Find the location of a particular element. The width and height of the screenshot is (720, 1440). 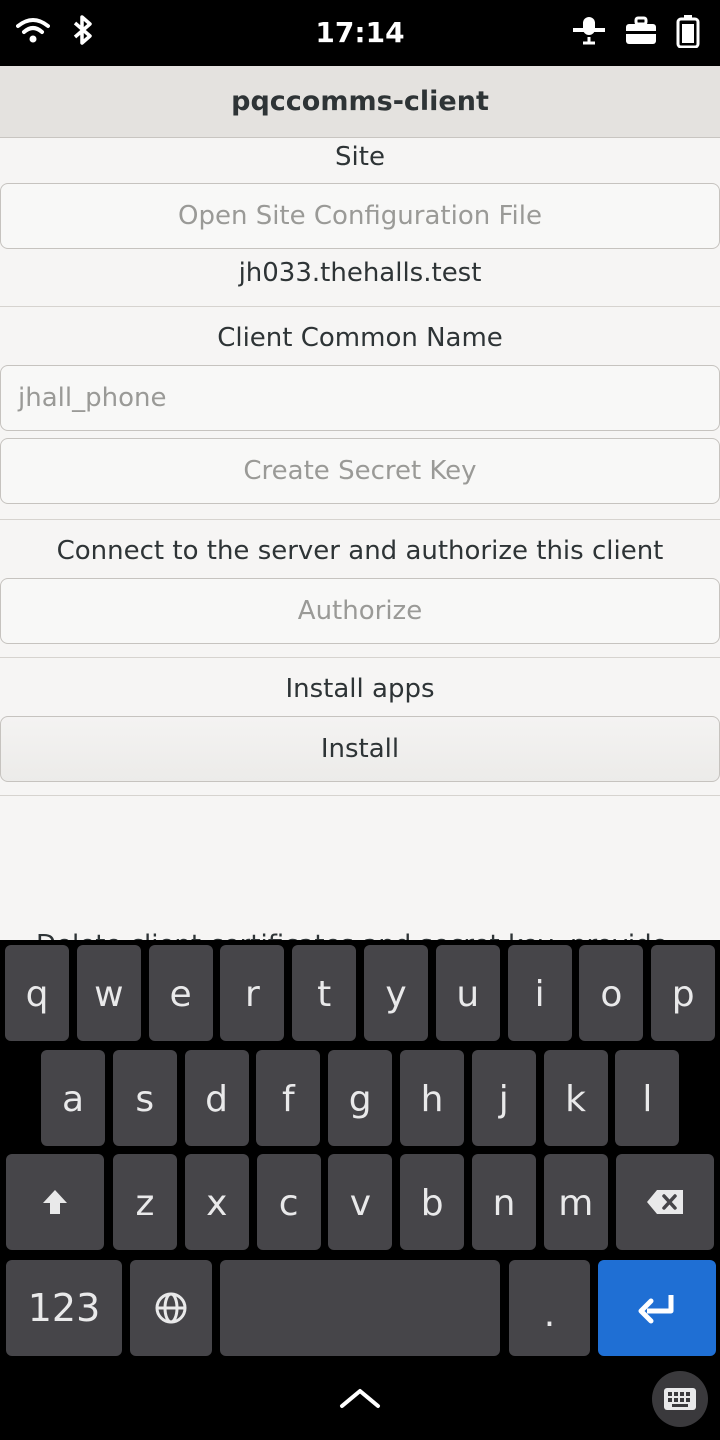

site-label: Site is located at coordinates (360, 157).